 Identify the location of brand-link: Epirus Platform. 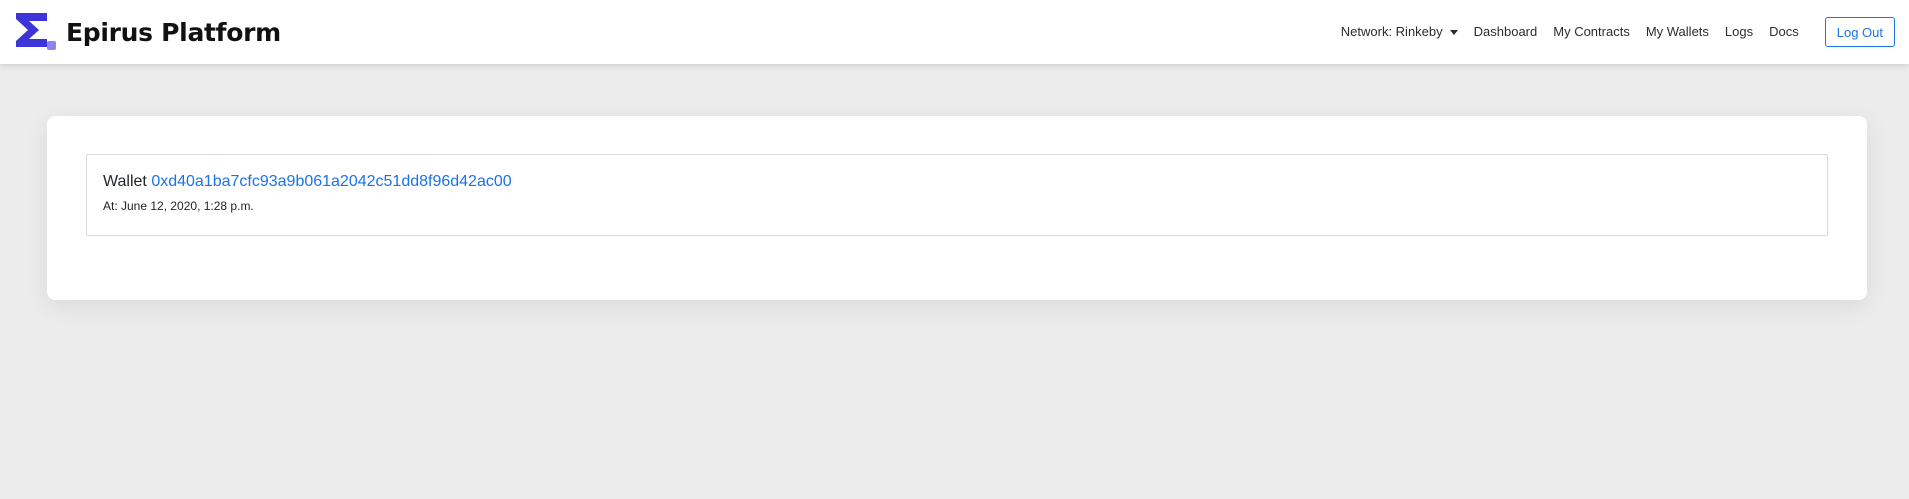
(147, 32).